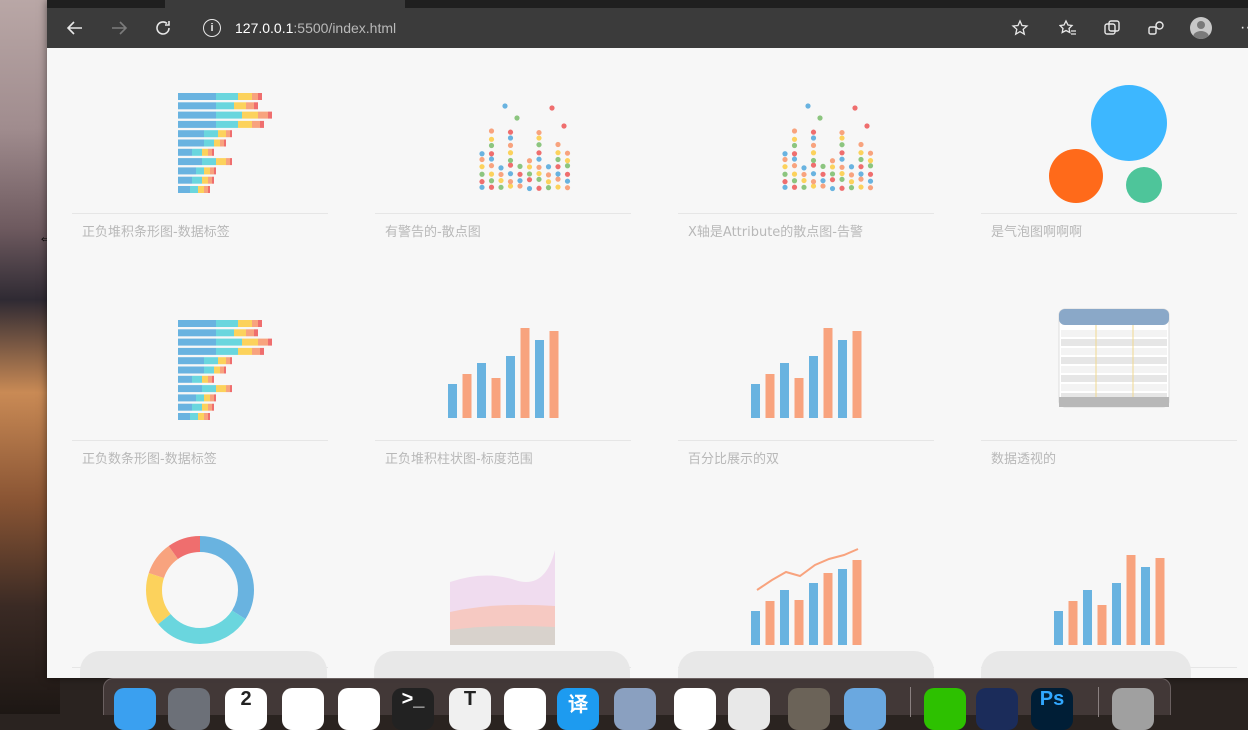  What do you see at coordinates (1201, 28) in the screenshot?
I see `profile-avatar-icon` at bounding box center [1201, 28].